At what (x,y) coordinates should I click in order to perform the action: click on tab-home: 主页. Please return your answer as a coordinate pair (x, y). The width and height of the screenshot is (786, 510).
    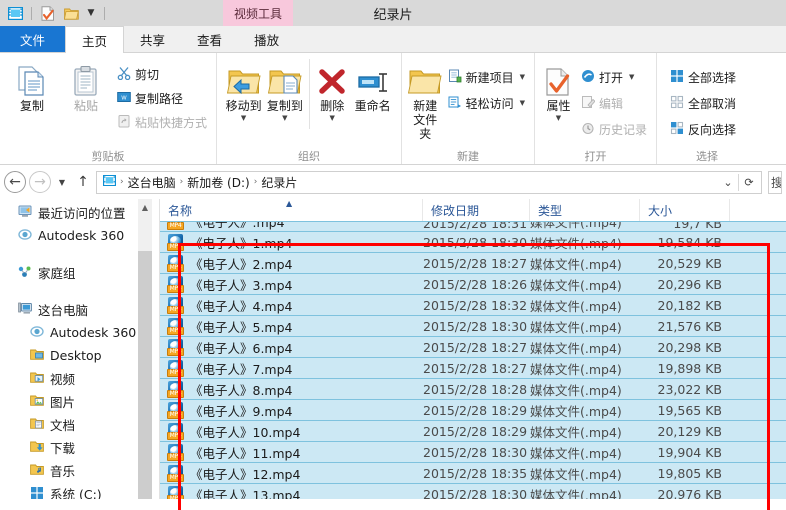
    Looking at the image, I should click on (95, 39).